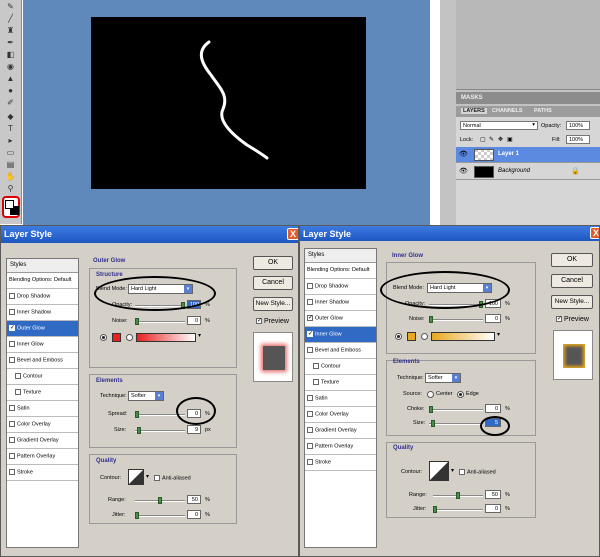 The height and width of the screenshot is (557, 600). I want to click on style-item: Texture, so click(42, 393).